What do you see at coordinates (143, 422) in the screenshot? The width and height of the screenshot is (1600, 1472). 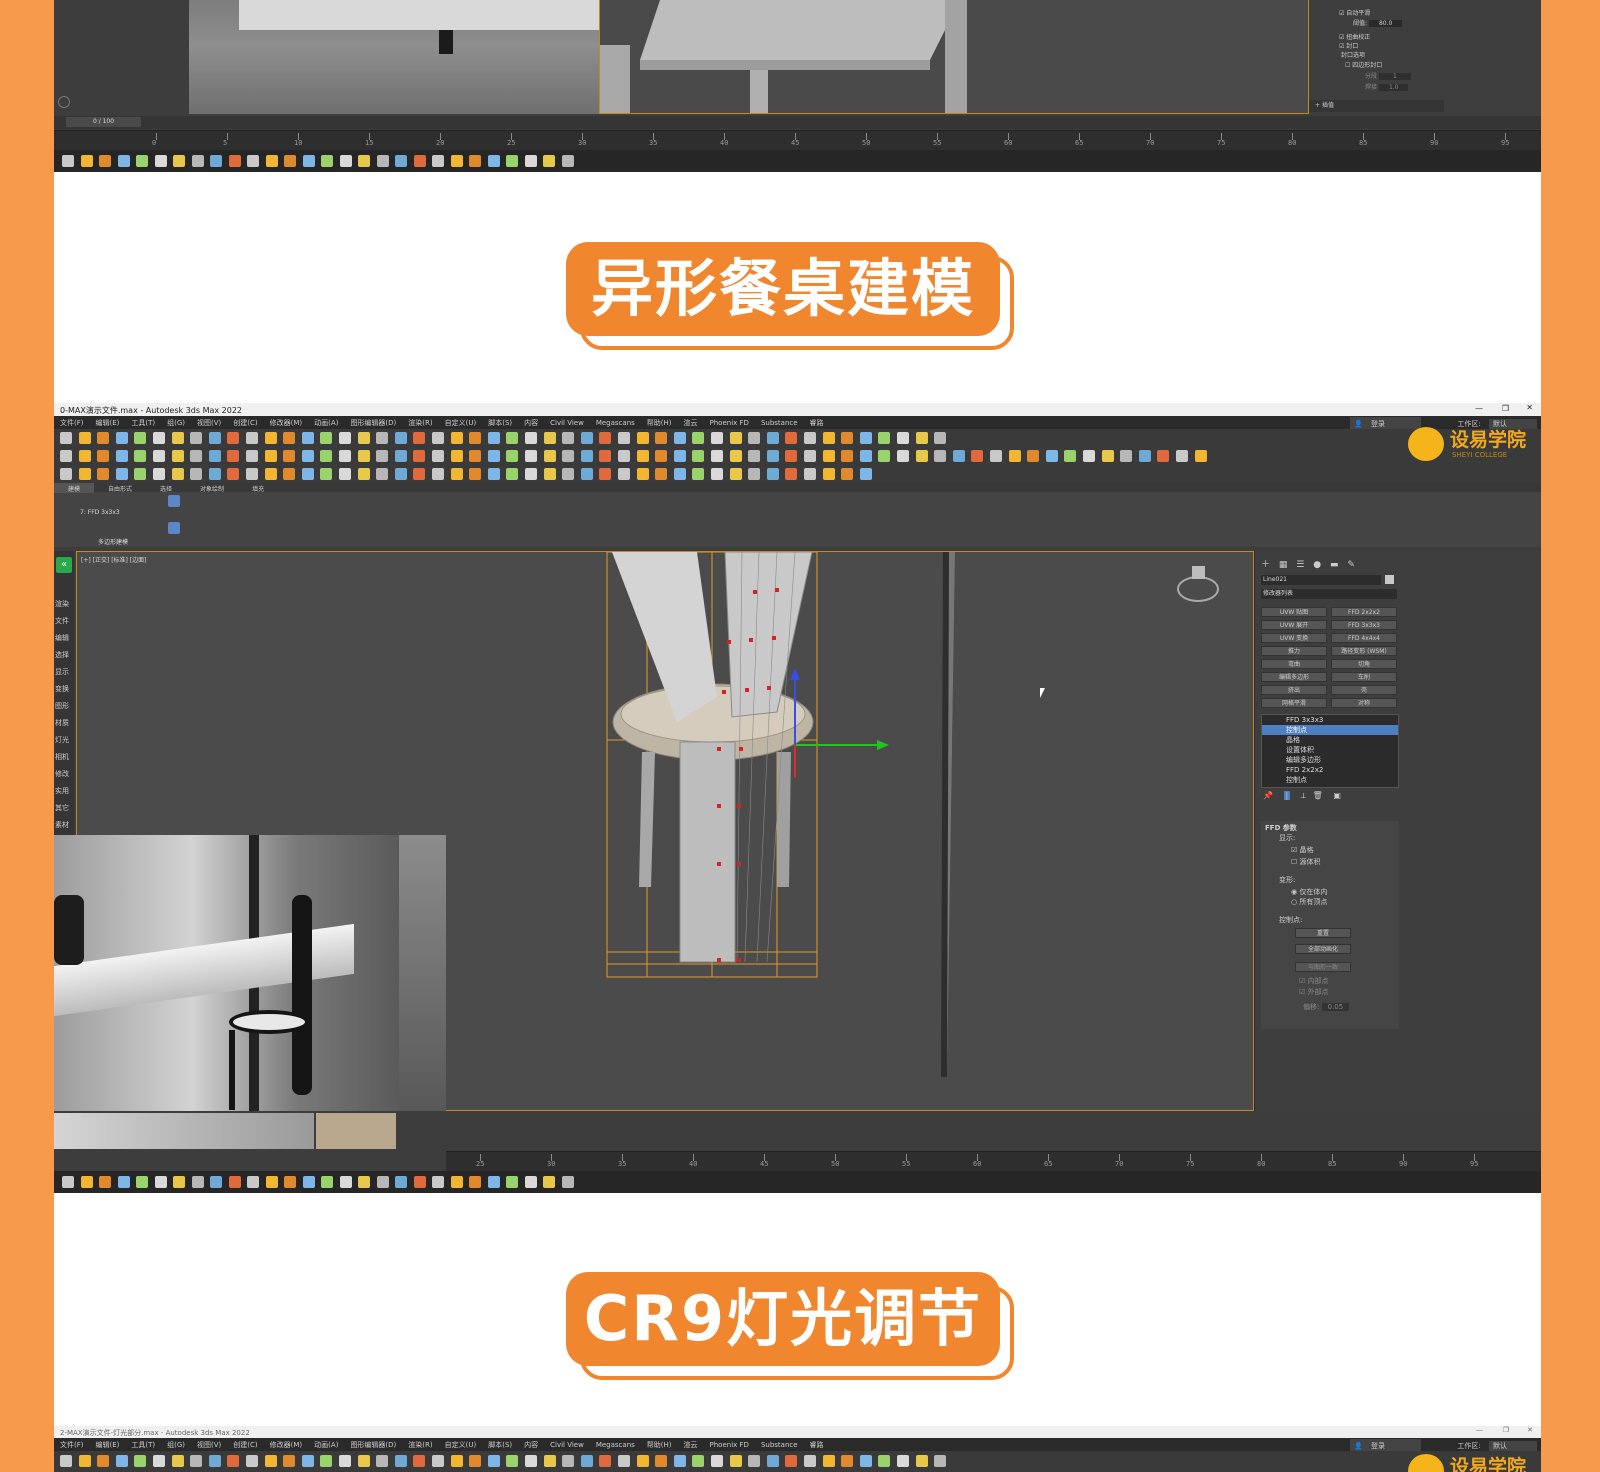 I see `menu-item: 工具(T)` at bounding box center [143, 422].